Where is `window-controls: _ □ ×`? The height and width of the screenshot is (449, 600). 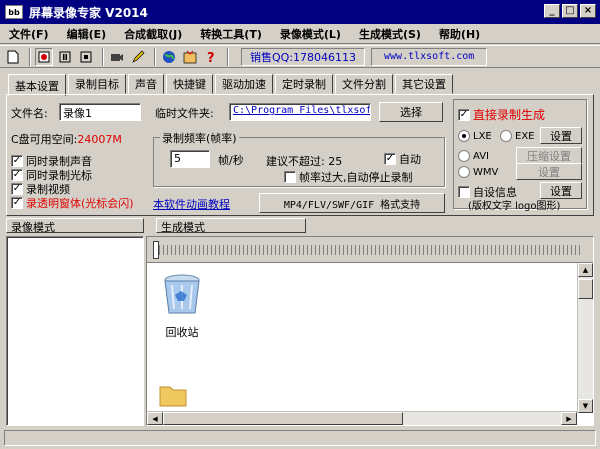
window-controls: _ □ × is located at coordinates (570, 11).